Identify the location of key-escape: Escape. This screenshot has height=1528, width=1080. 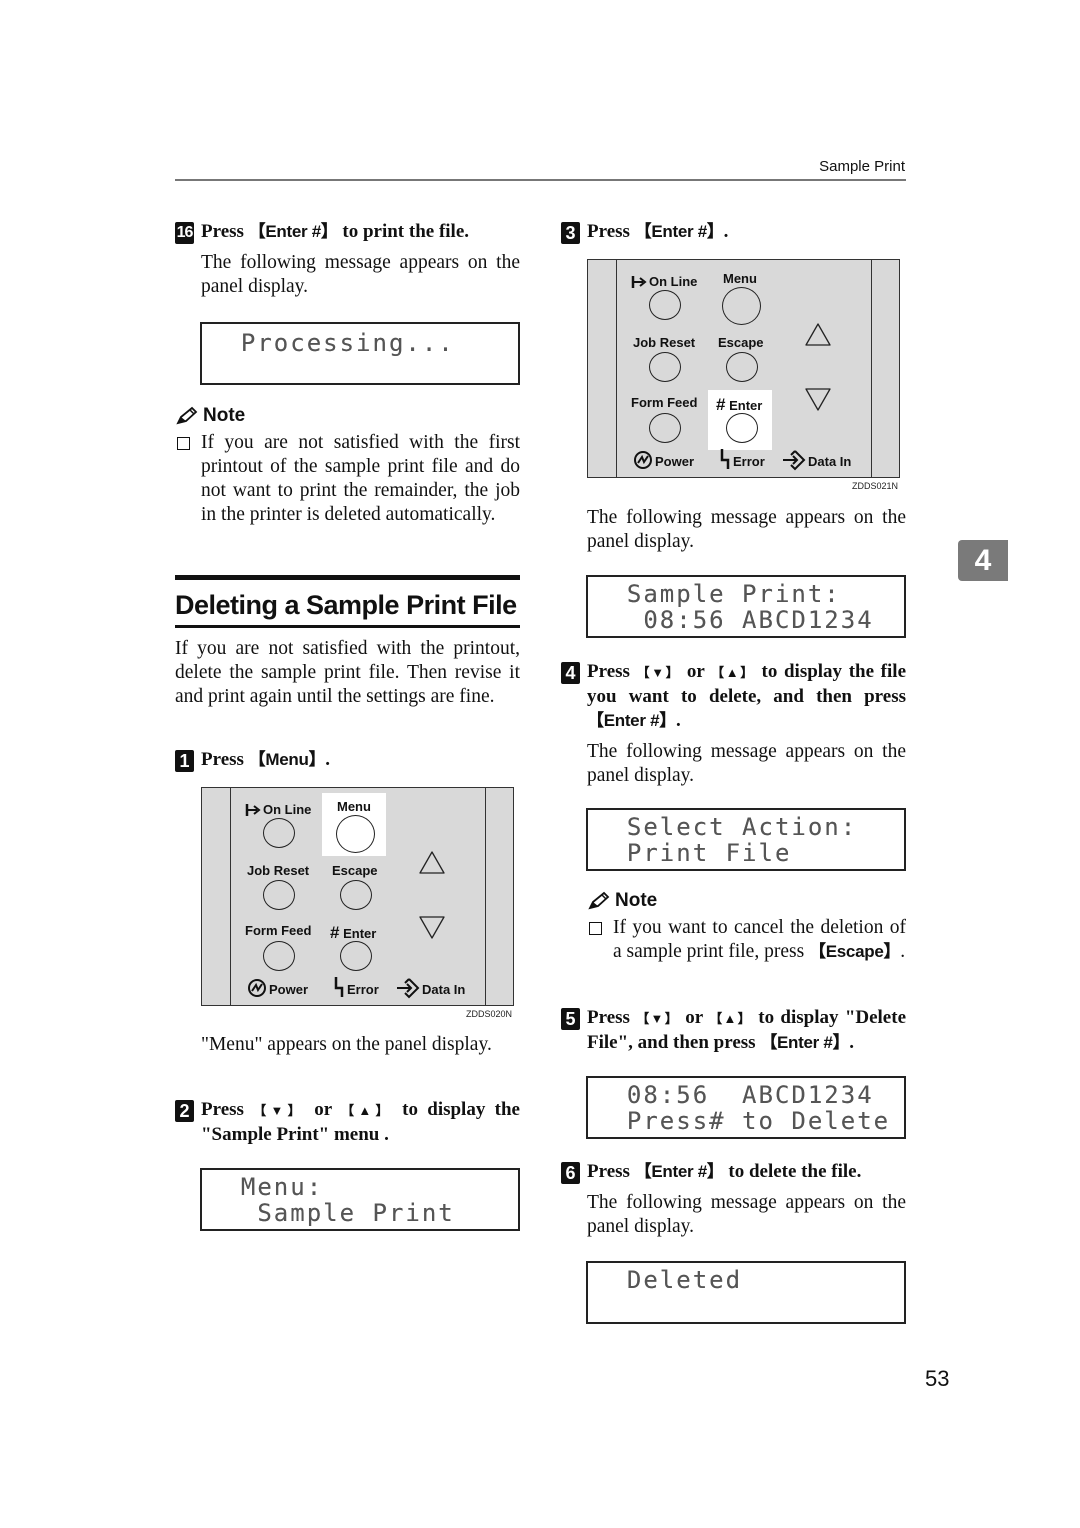
(854, 951).